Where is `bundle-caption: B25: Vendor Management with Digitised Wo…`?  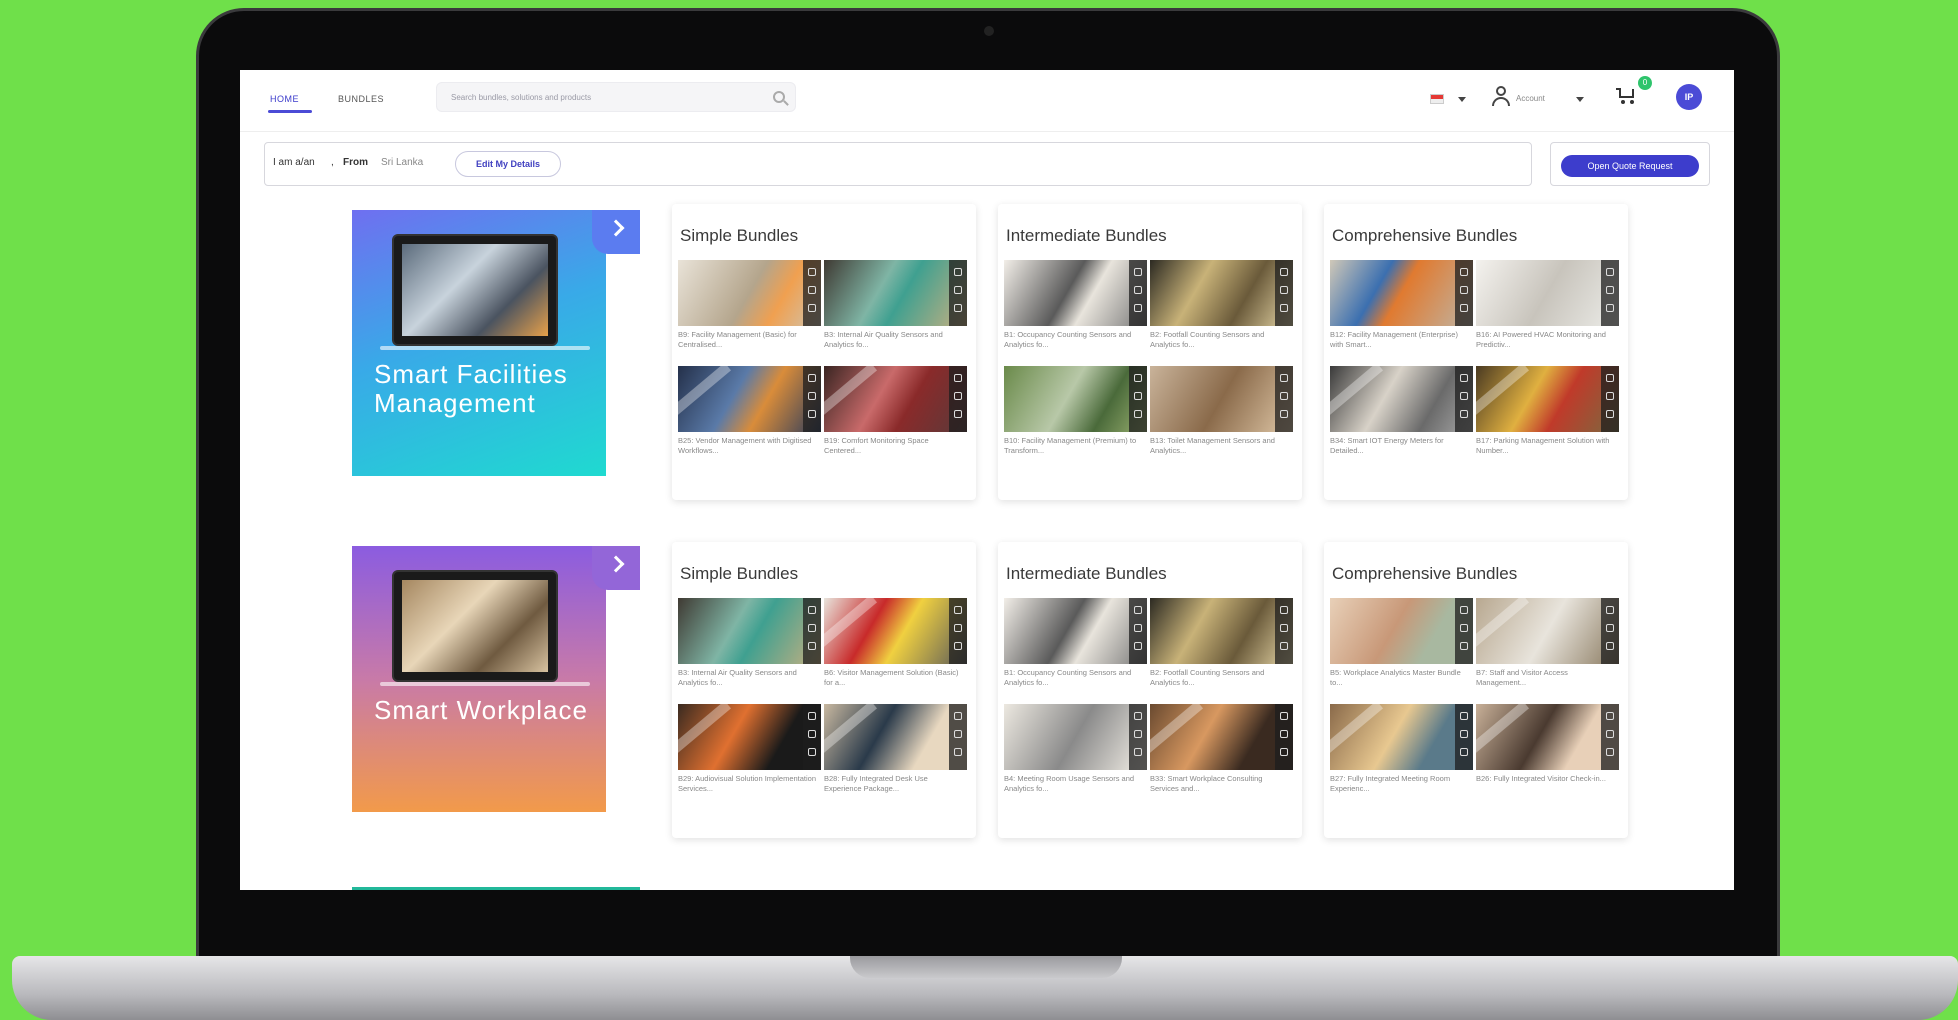
bundle-caption: B25: Vendor Management with Digitised Wo… is located at coordinates (749, 446).